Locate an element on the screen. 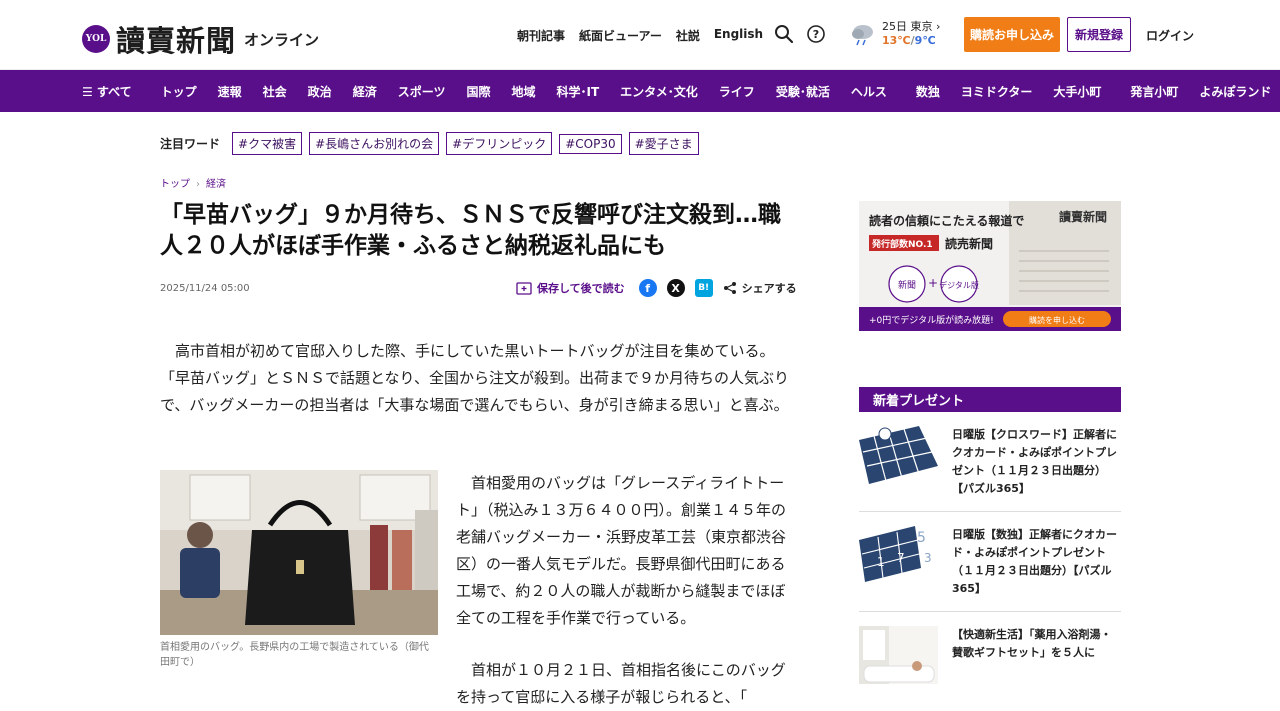  svg-text: 7 is located at coordinates (901, 558).